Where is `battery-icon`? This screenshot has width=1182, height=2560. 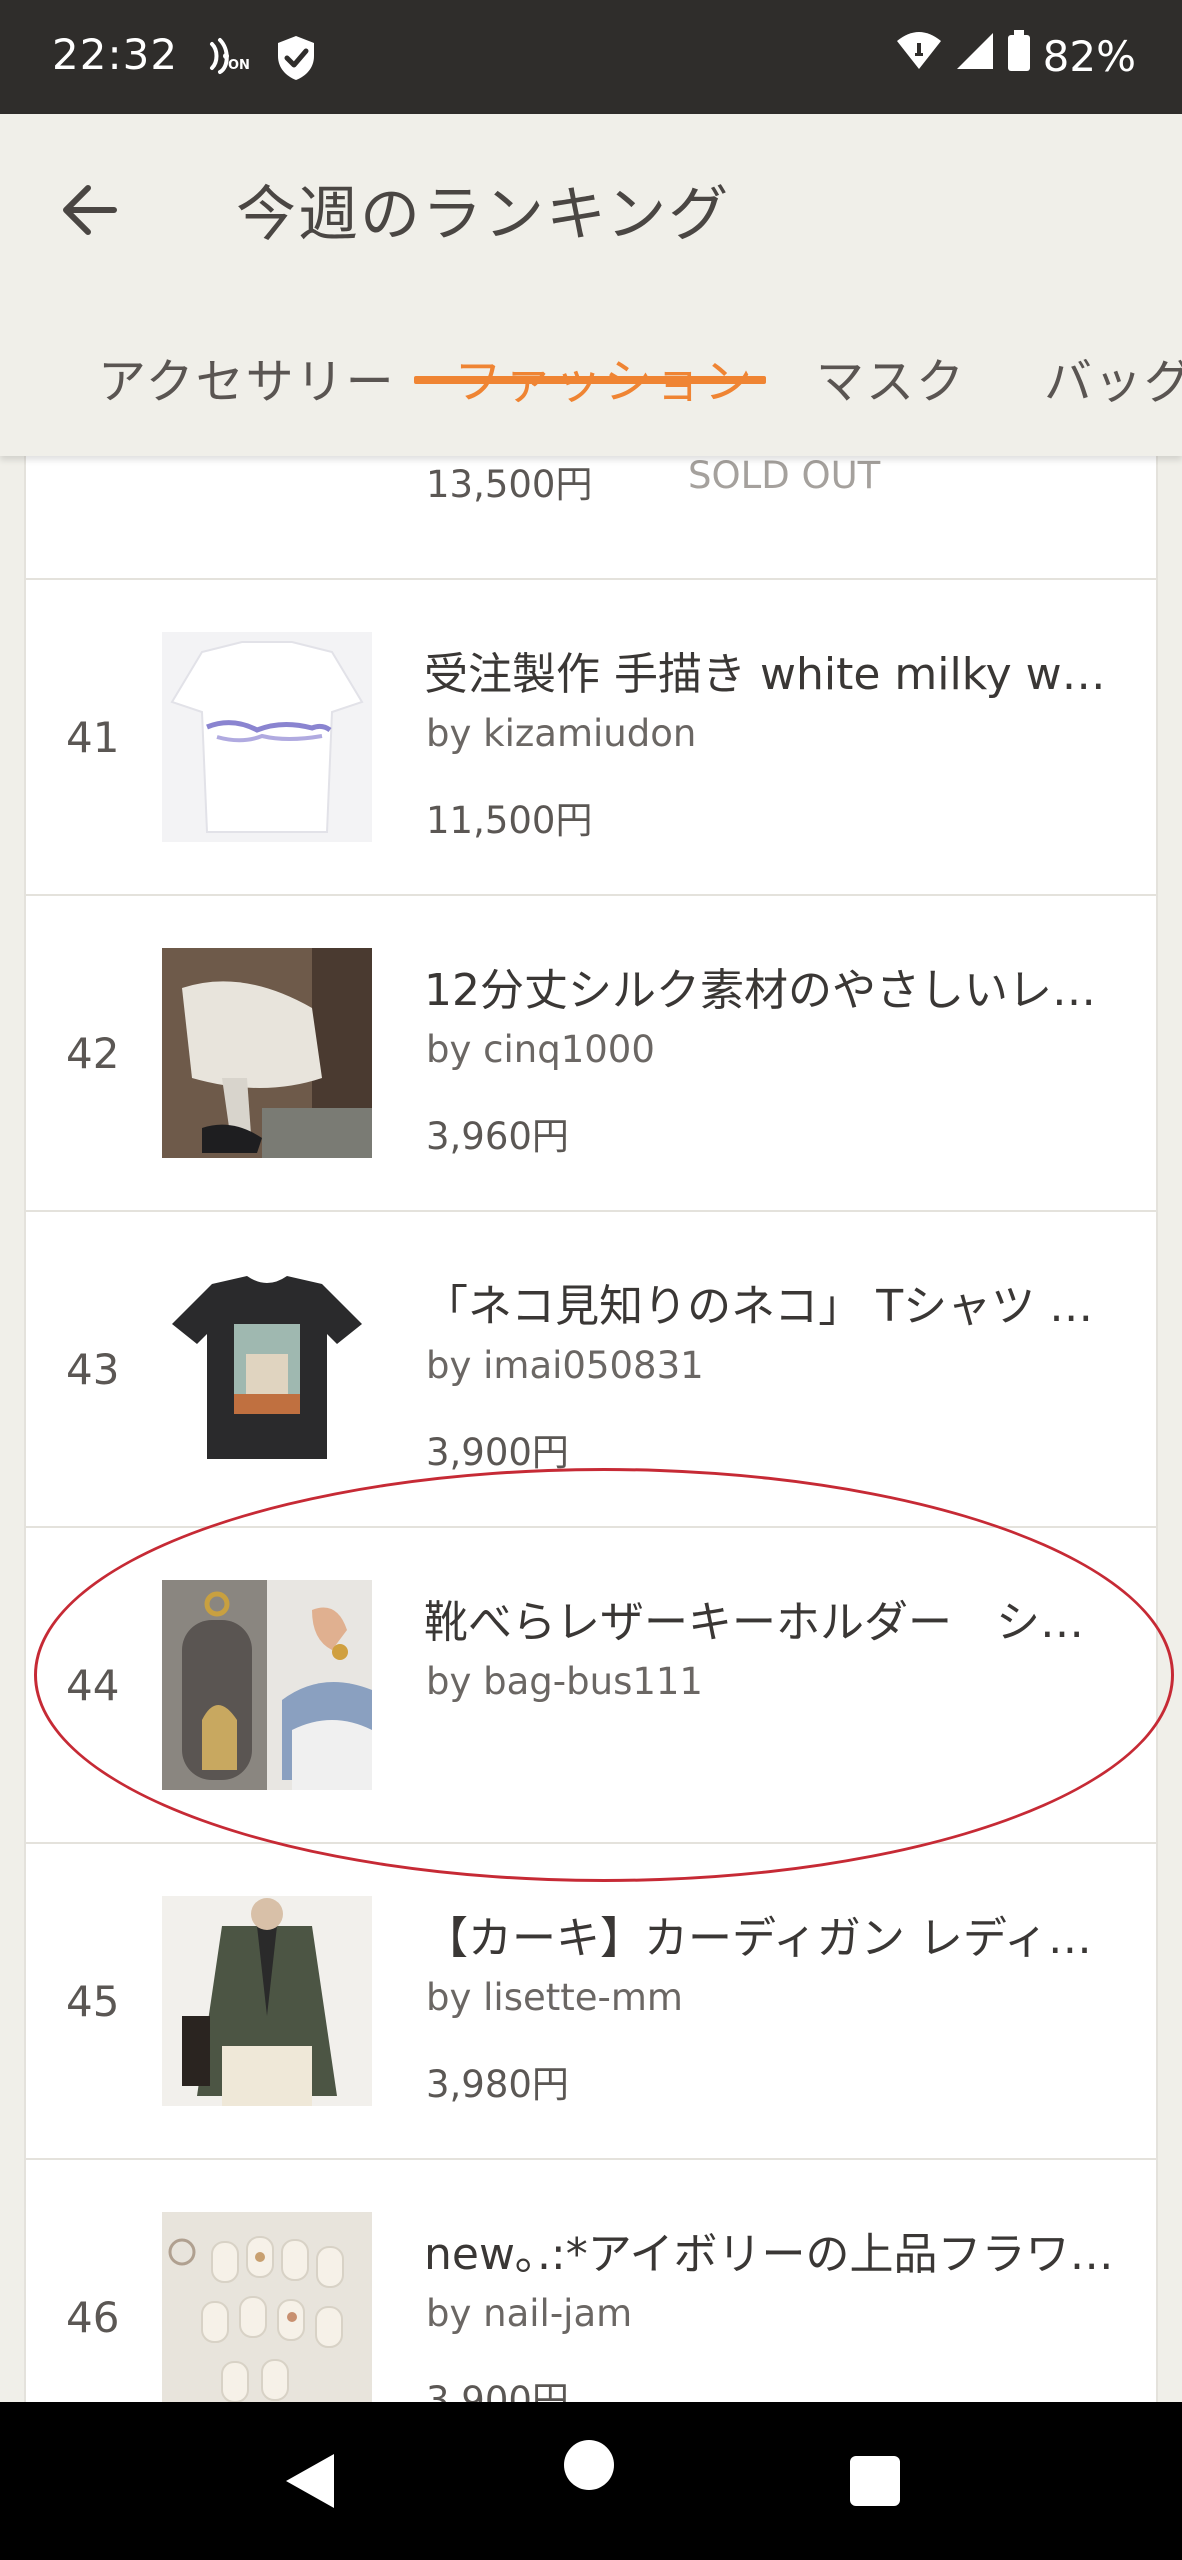 battery-icon is located at coordinates (1019, 56).